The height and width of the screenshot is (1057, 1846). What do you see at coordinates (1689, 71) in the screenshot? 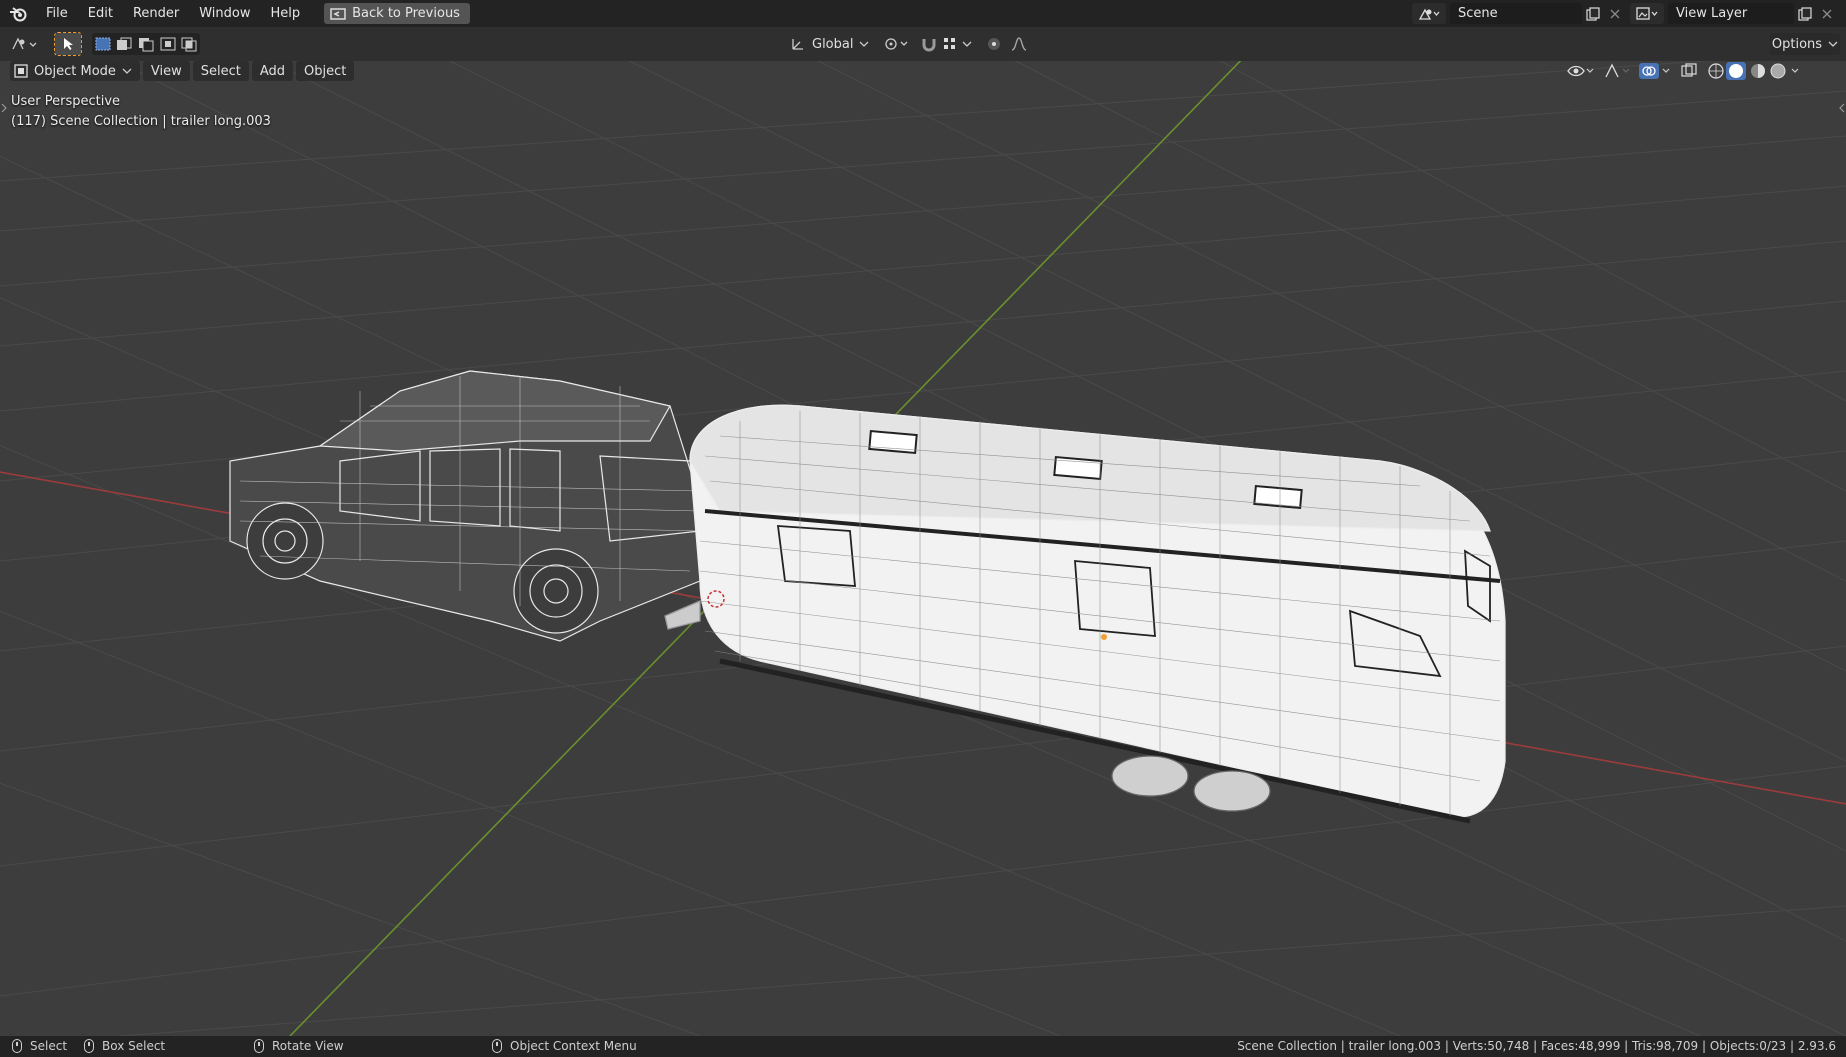
I see `xray-toggle-icon` at bounding box center [1689, 71].